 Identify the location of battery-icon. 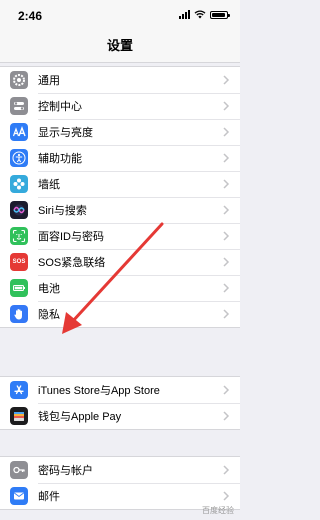
(19, 288).